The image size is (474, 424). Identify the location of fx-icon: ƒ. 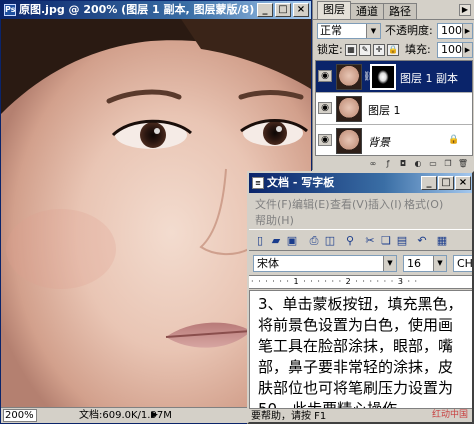
(388, 163).